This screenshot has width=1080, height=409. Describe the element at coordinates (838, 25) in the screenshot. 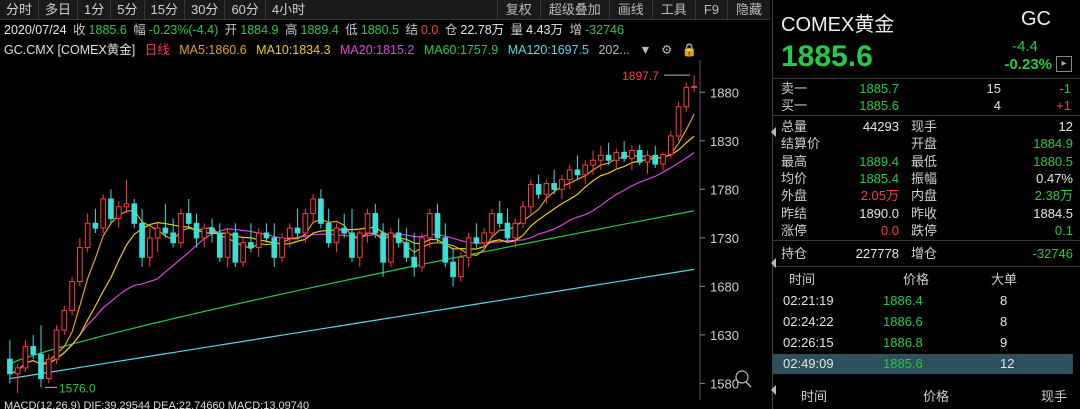

I see `instrument-name: COMEX黄金` at that location.